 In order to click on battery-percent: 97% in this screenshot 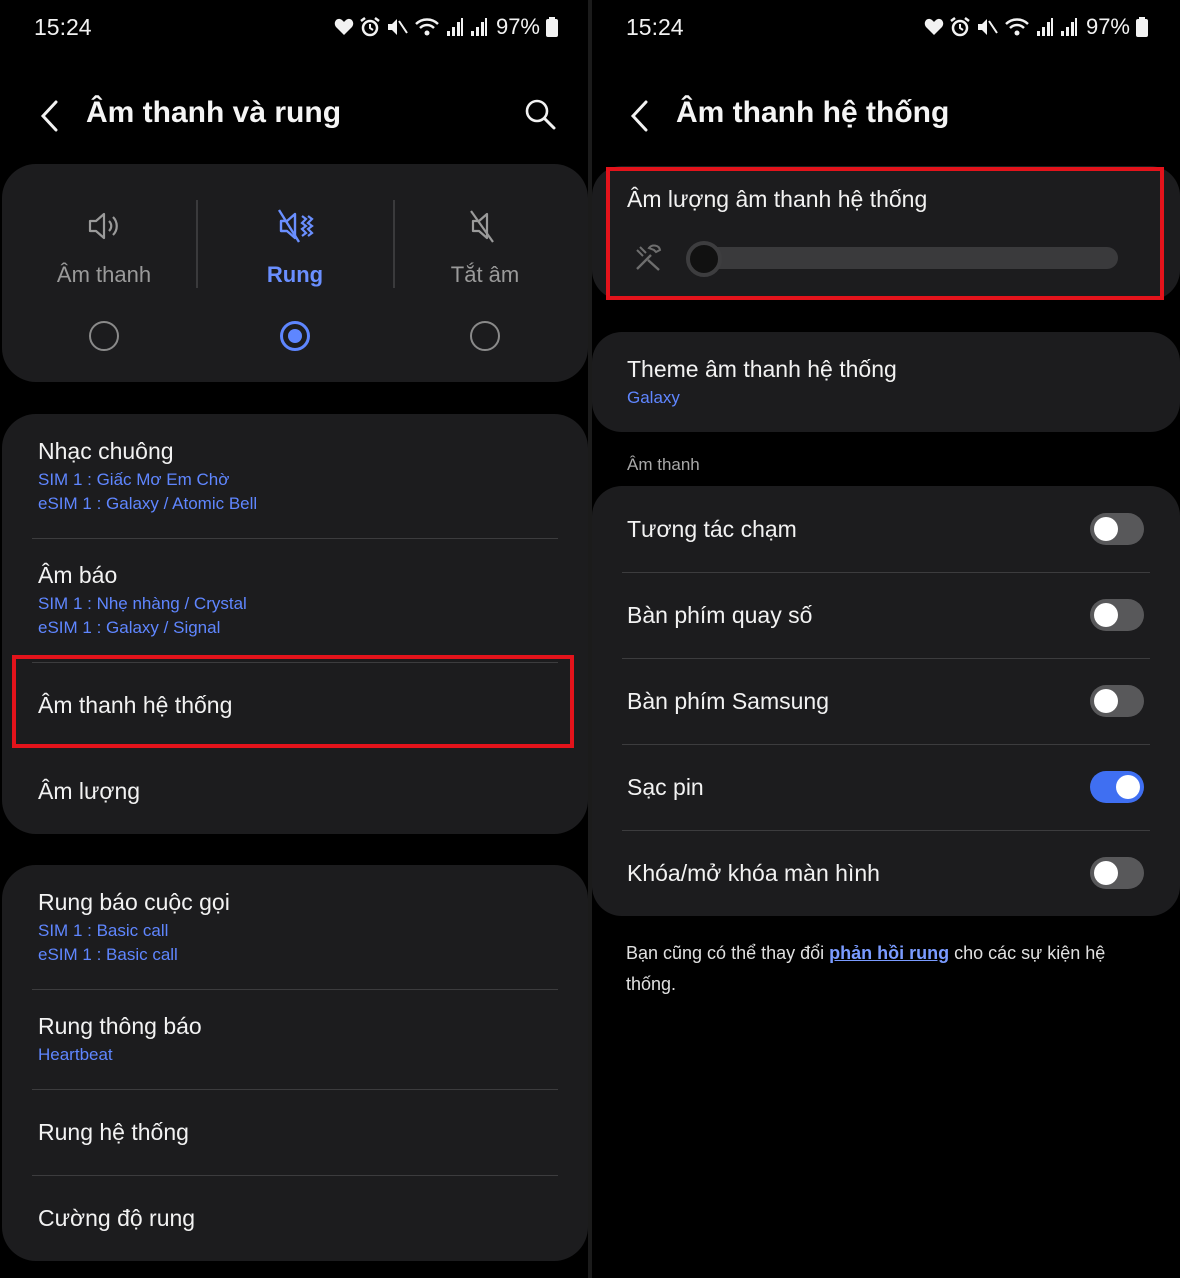, I will do `click(1107, 26)`.